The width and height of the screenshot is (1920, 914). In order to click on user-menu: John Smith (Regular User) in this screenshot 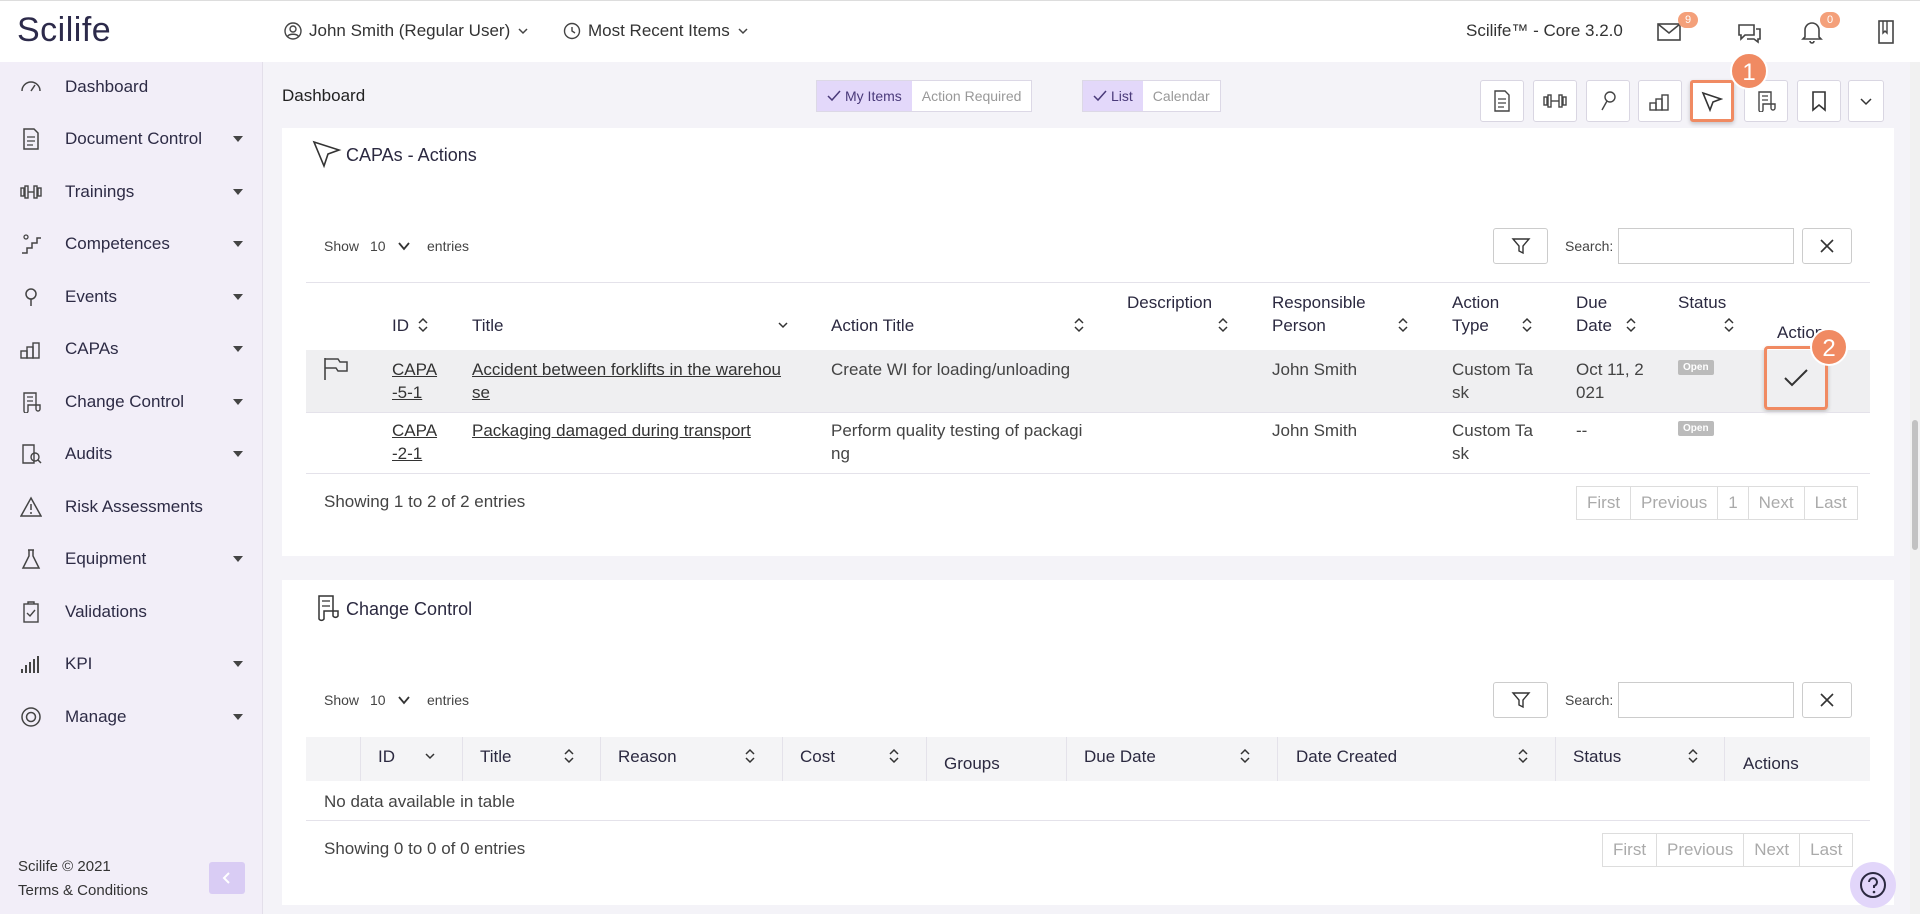, I will do `click(406, 31)`.